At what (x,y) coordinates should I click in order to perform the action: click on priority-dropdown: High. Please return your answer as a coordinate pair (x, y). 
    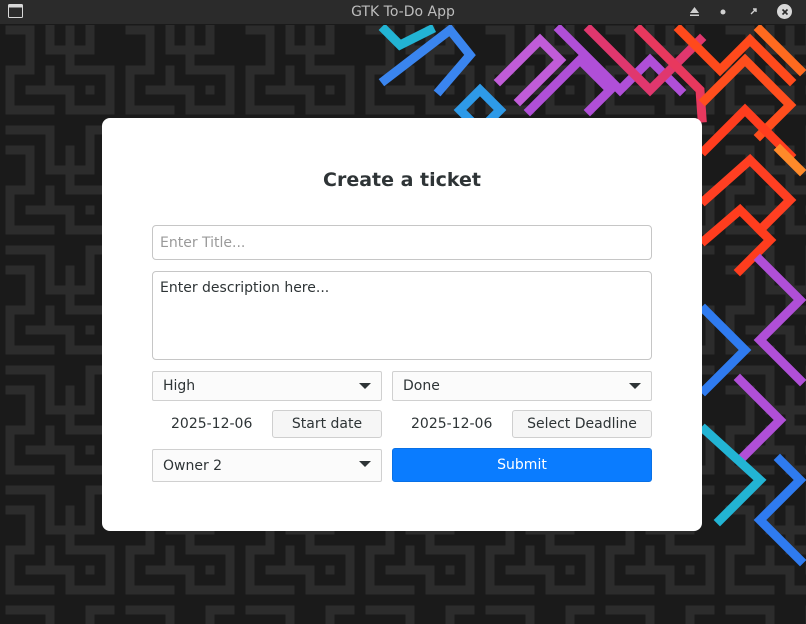
    Looking at the image, I should click on (267, 386).